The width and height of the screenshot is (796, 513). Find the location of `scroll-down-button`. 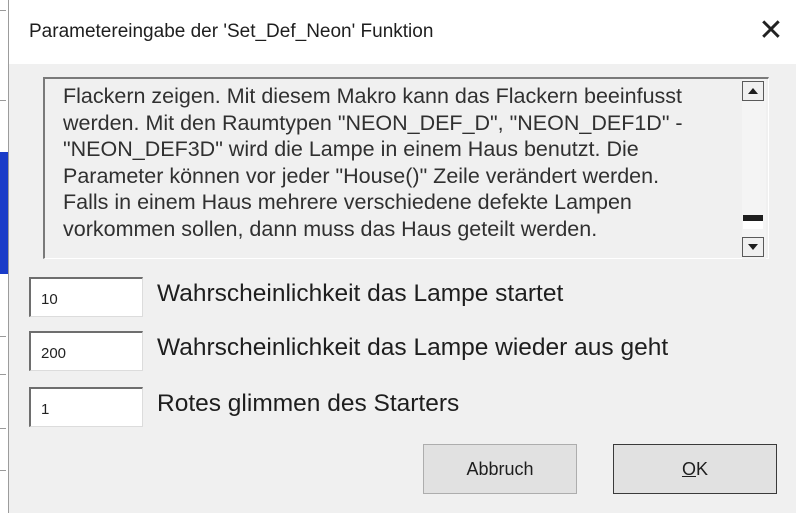

scroll-down-button is located at coordinates (753, 247).